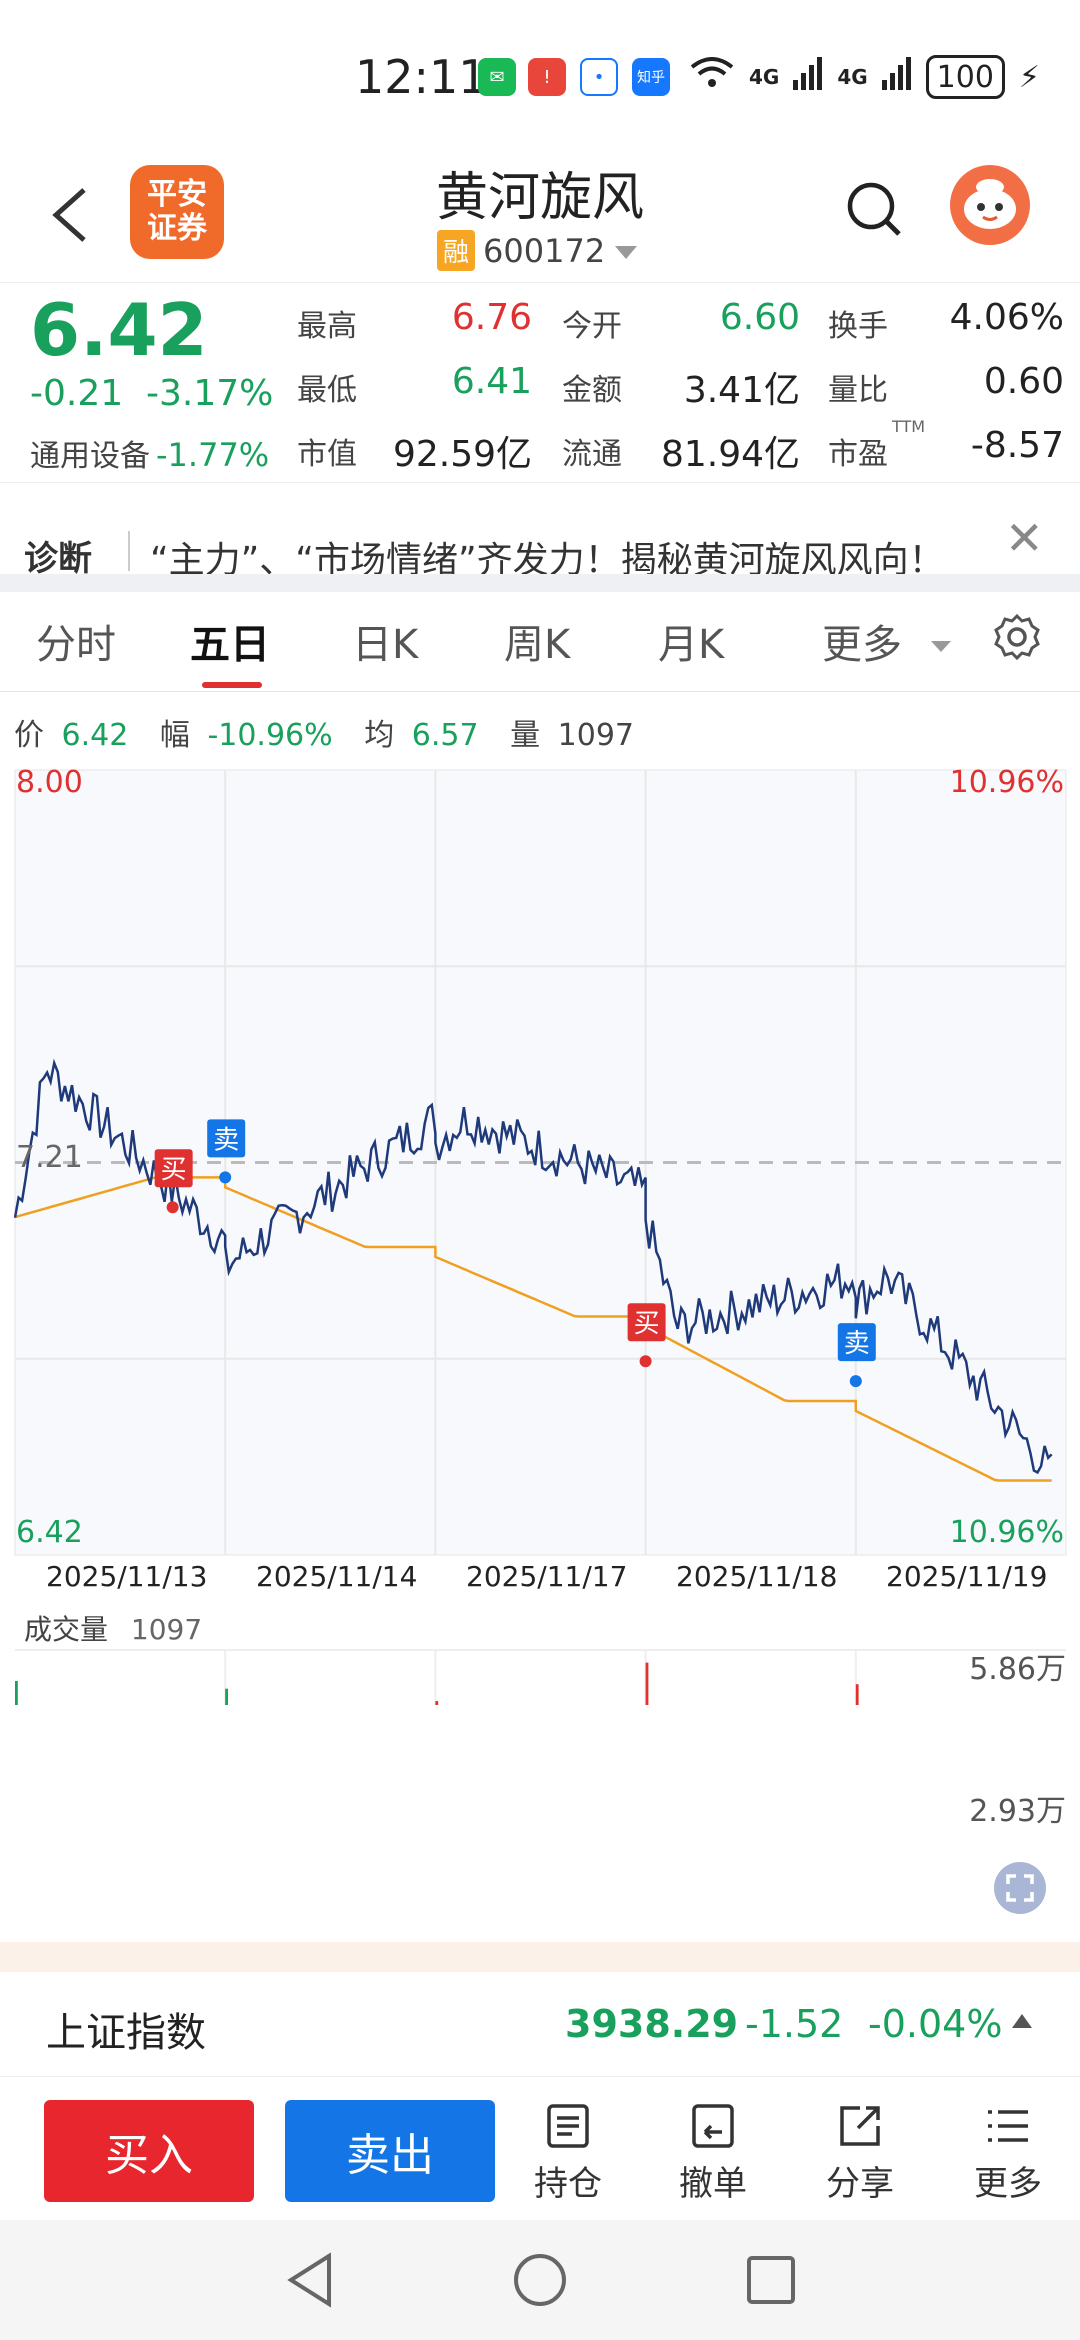 This screenshot has height=2340, width=1080. I want to click on close-icon: ✕, so click(1024, 538).